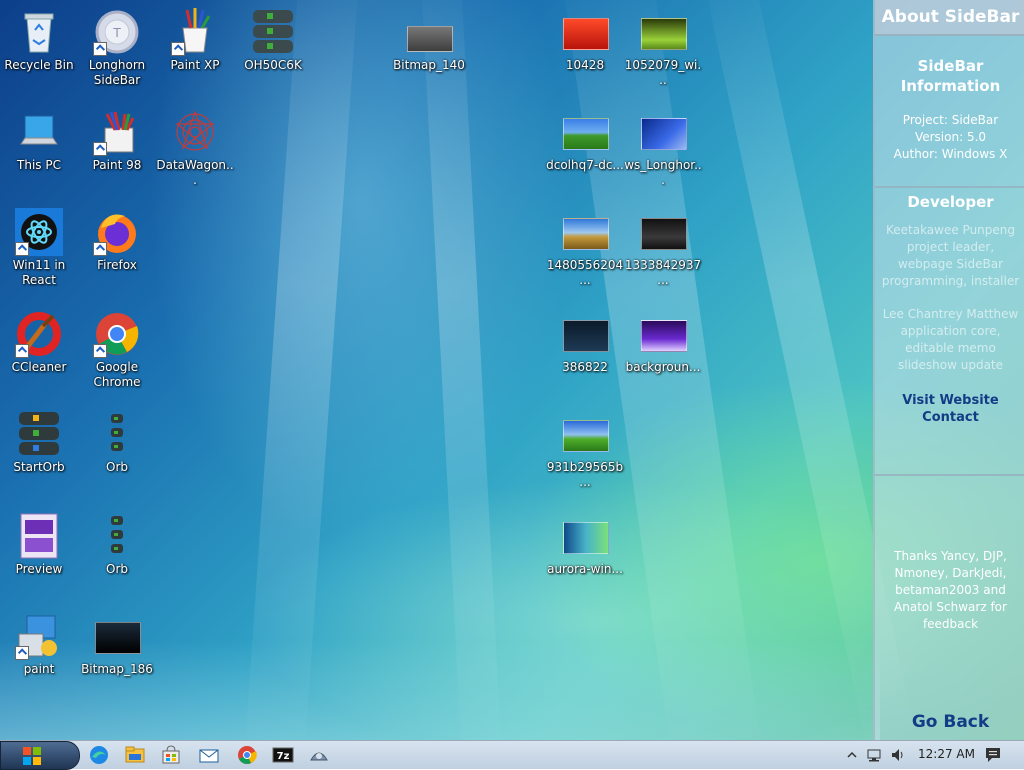  Describe the element at coordinates (39, 32) in the screenshot. I see `recycle-bin-icon` at that location.